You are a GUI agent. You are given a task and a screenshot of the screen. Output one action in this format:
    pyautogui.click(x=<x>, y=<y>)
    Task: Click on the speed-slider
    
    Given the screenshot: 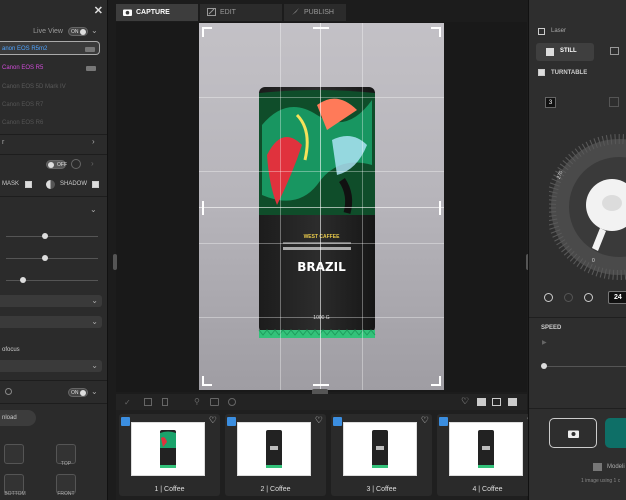 What is the action you would take?
    pyautogui.click(x=583, y=366)
    